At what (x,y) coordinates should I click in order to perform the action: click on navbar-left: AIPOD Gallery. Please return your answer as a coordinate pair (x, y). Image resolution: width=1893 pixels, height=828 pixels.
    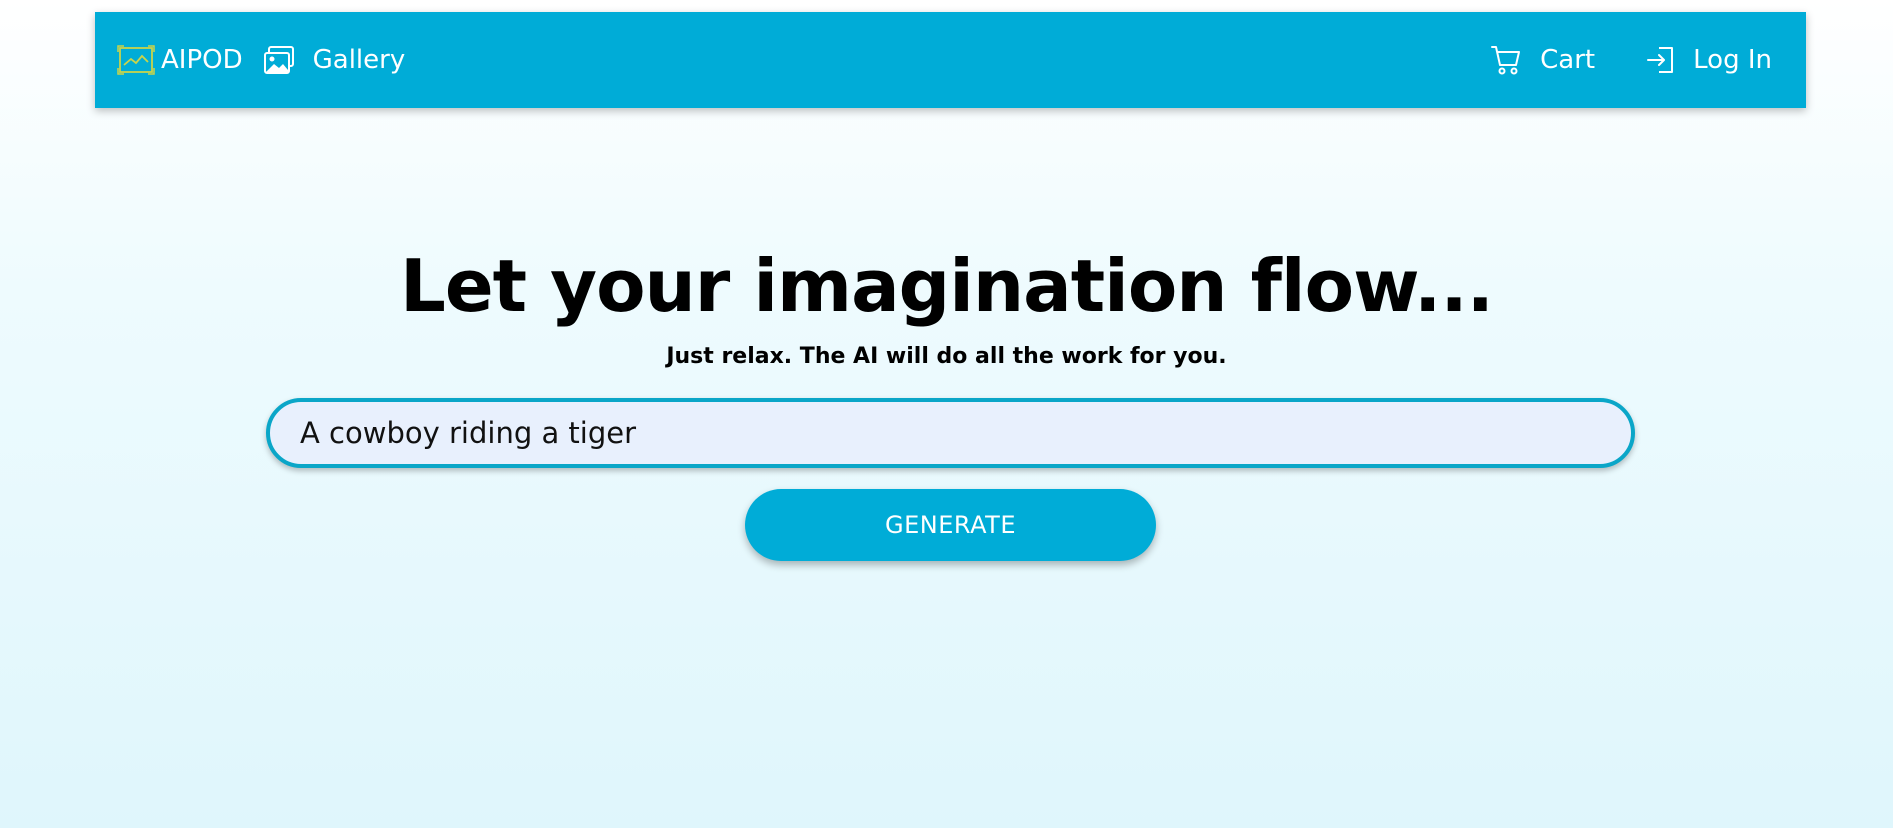
    Looking at the image, I should click on (261, 60).